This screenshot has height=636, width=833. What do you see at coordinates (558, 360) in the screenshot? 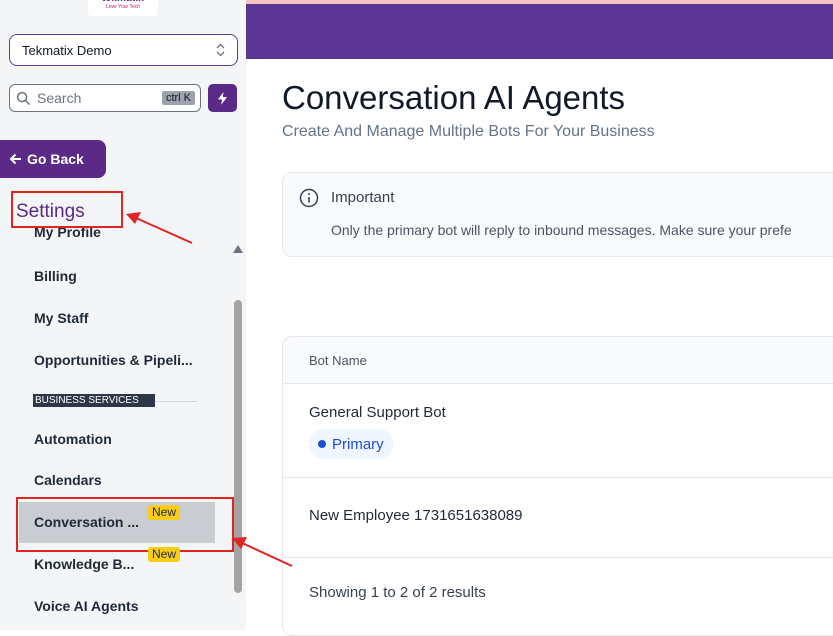
I see `table-header: Bot Name` at bounding box center [558, 360].